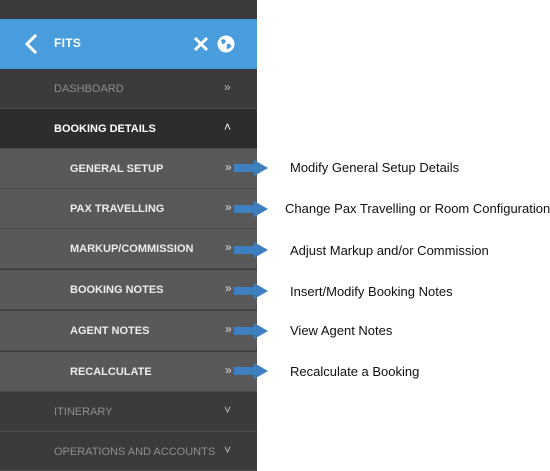  What do you see at coordinates (375, 167) in the screenshot?
I see `annotation-general-setup: Modify General Setup Details` at bounding box center [375, 167].